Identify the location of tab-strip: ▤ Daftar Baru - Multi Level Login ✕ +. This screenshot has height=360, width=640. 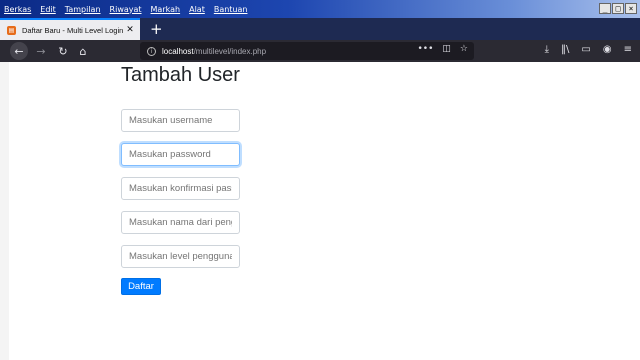
(320, 29).